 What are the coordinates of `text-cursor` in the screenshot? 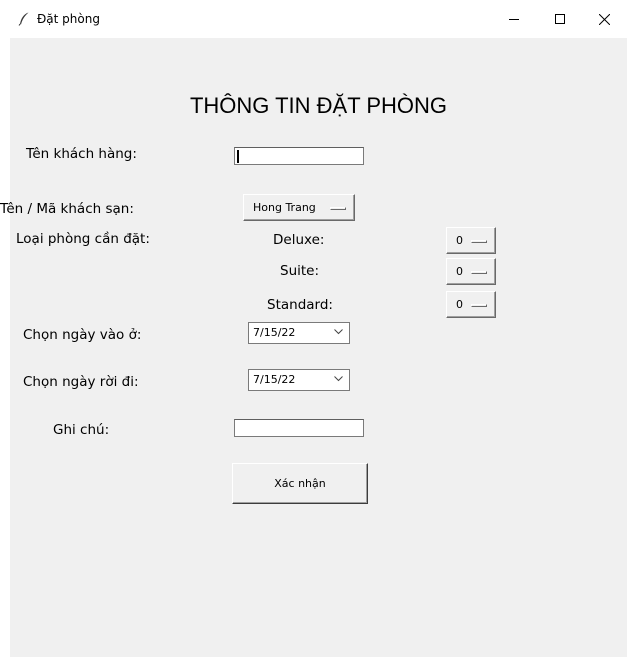 It's located at (238, 156).